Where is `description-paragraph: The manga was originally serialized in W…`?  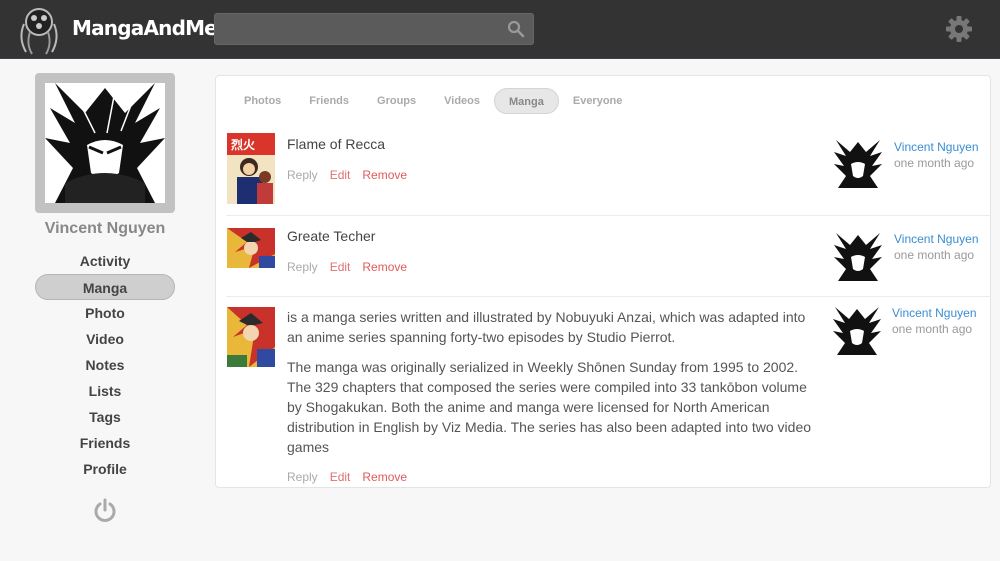 description-paragraph: The manga was originally serialized in W… is located at coordinates (549, 407).